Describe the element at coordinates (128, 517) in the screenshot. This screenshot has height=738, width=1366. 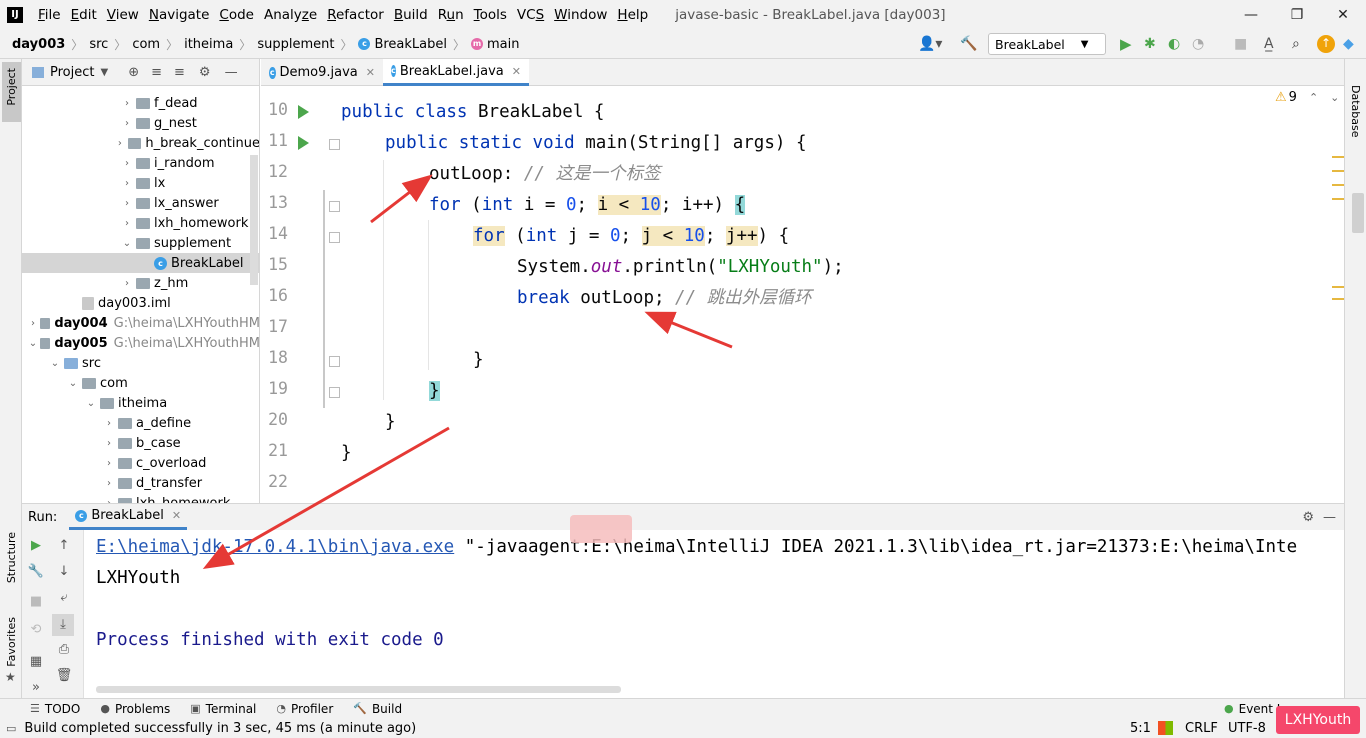
I see `run-tab-breaklabel: c BreakLabel ✕` at that location.